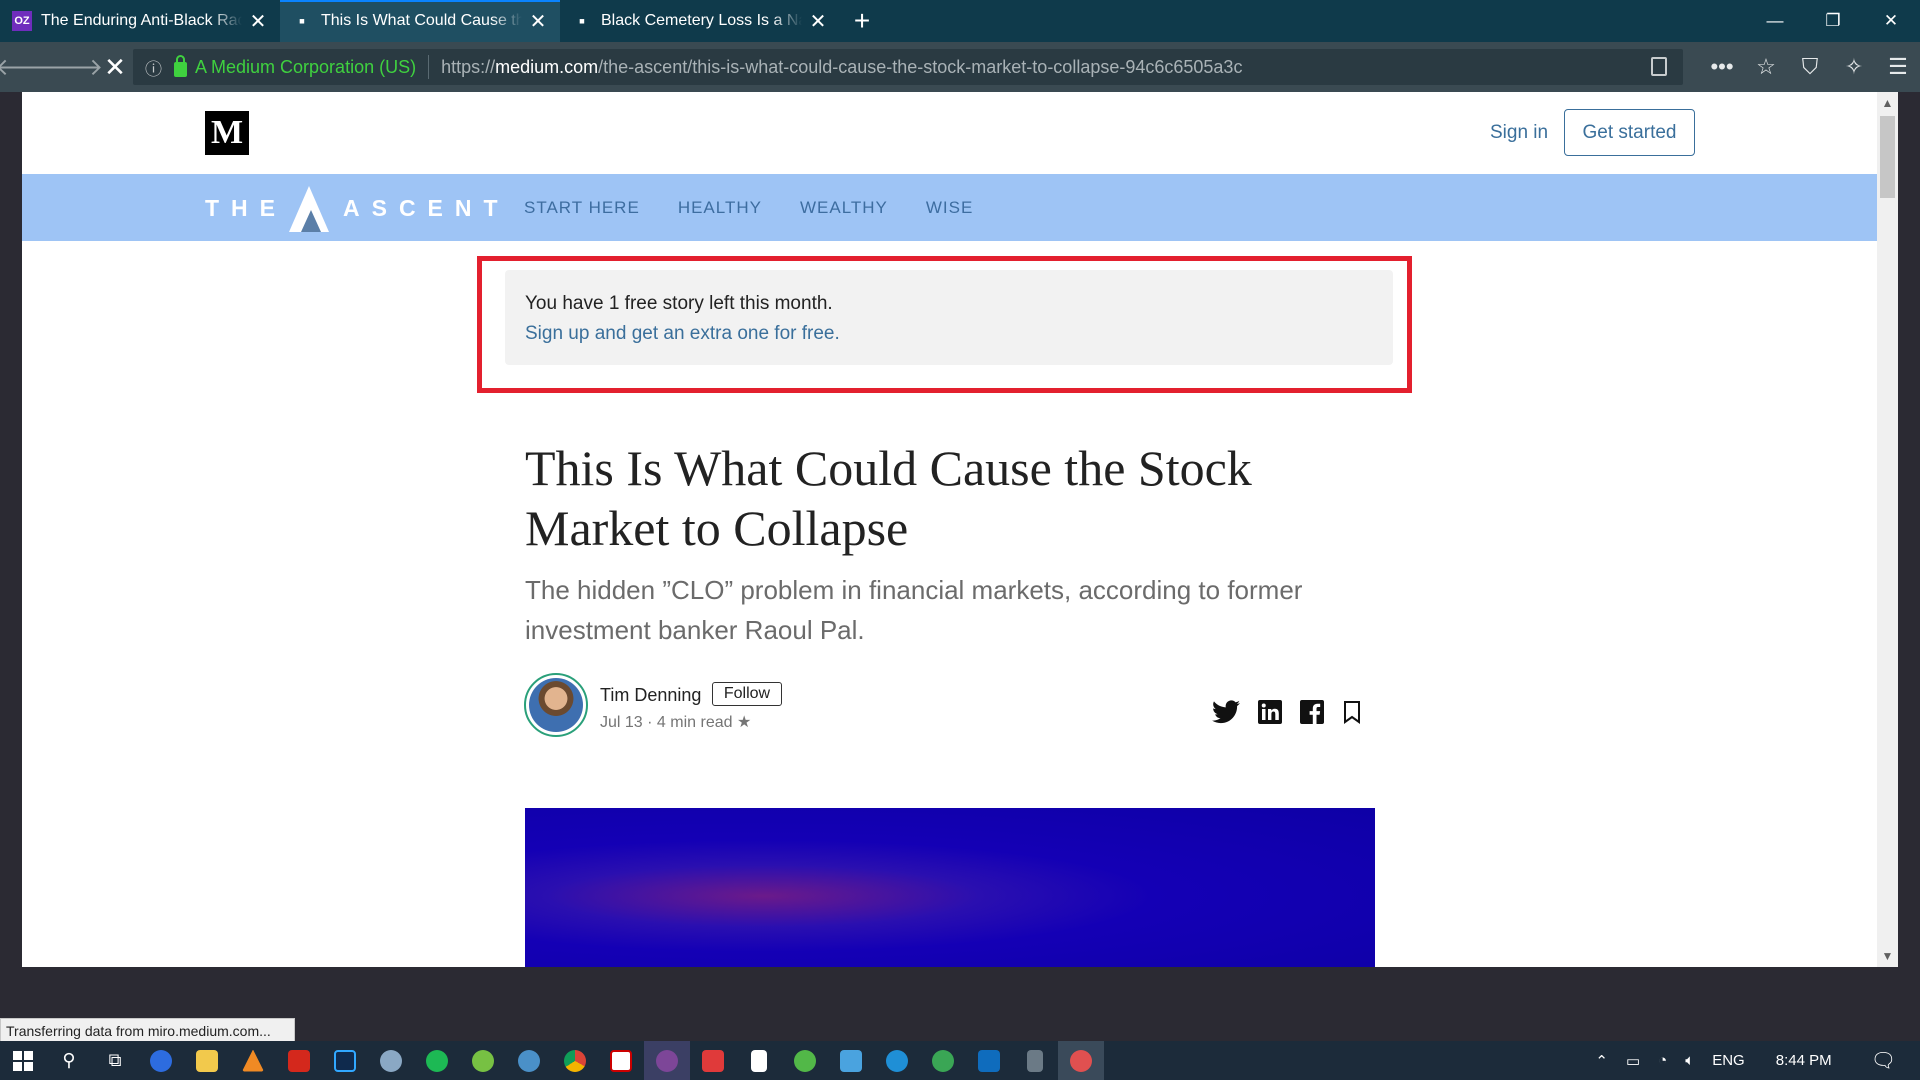 The height and width of the screenshot is (1080, 1920). I want to click on page-scrollbar: ▲ ▼, so click(1887, 529).